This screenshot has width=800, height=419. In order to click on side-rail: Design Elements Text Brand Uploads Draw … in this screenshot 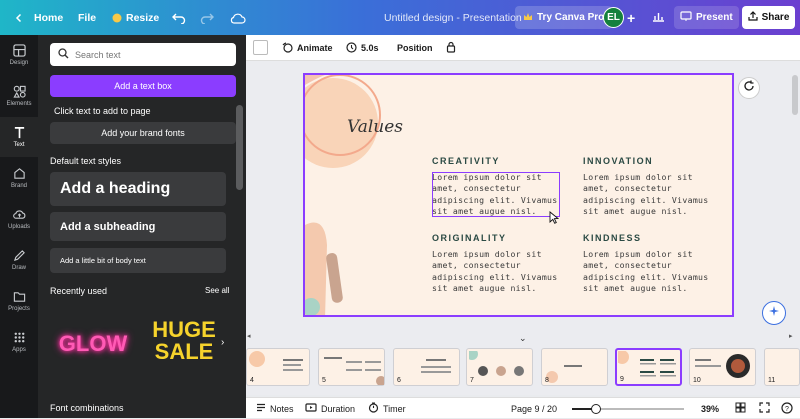, I will do `click(19, 226)`.